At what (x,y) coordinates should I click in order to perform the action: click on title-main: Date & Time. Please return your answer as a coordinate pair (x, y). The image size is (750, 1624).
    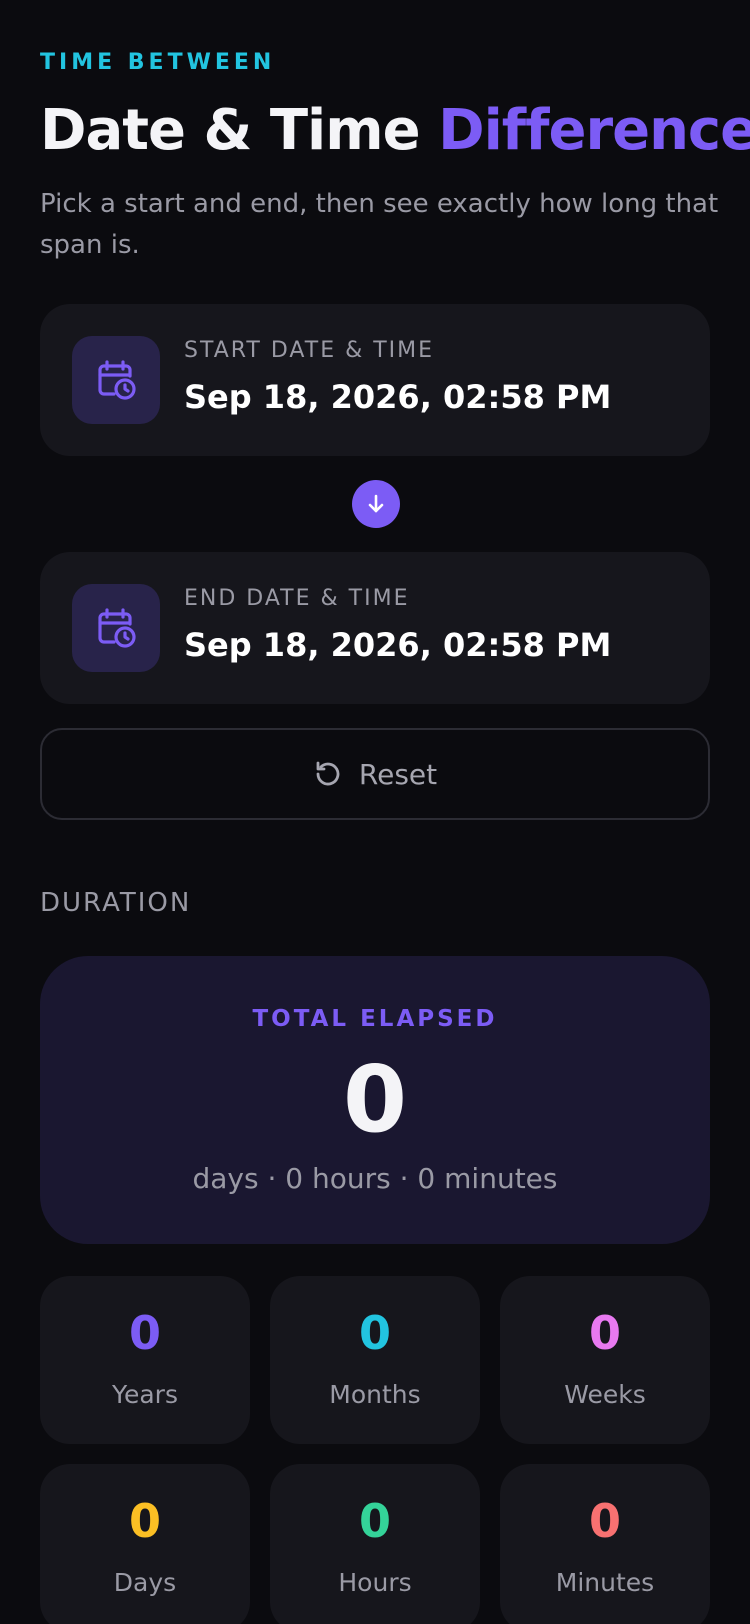
    Looking at the image, I should click on (239, 130).